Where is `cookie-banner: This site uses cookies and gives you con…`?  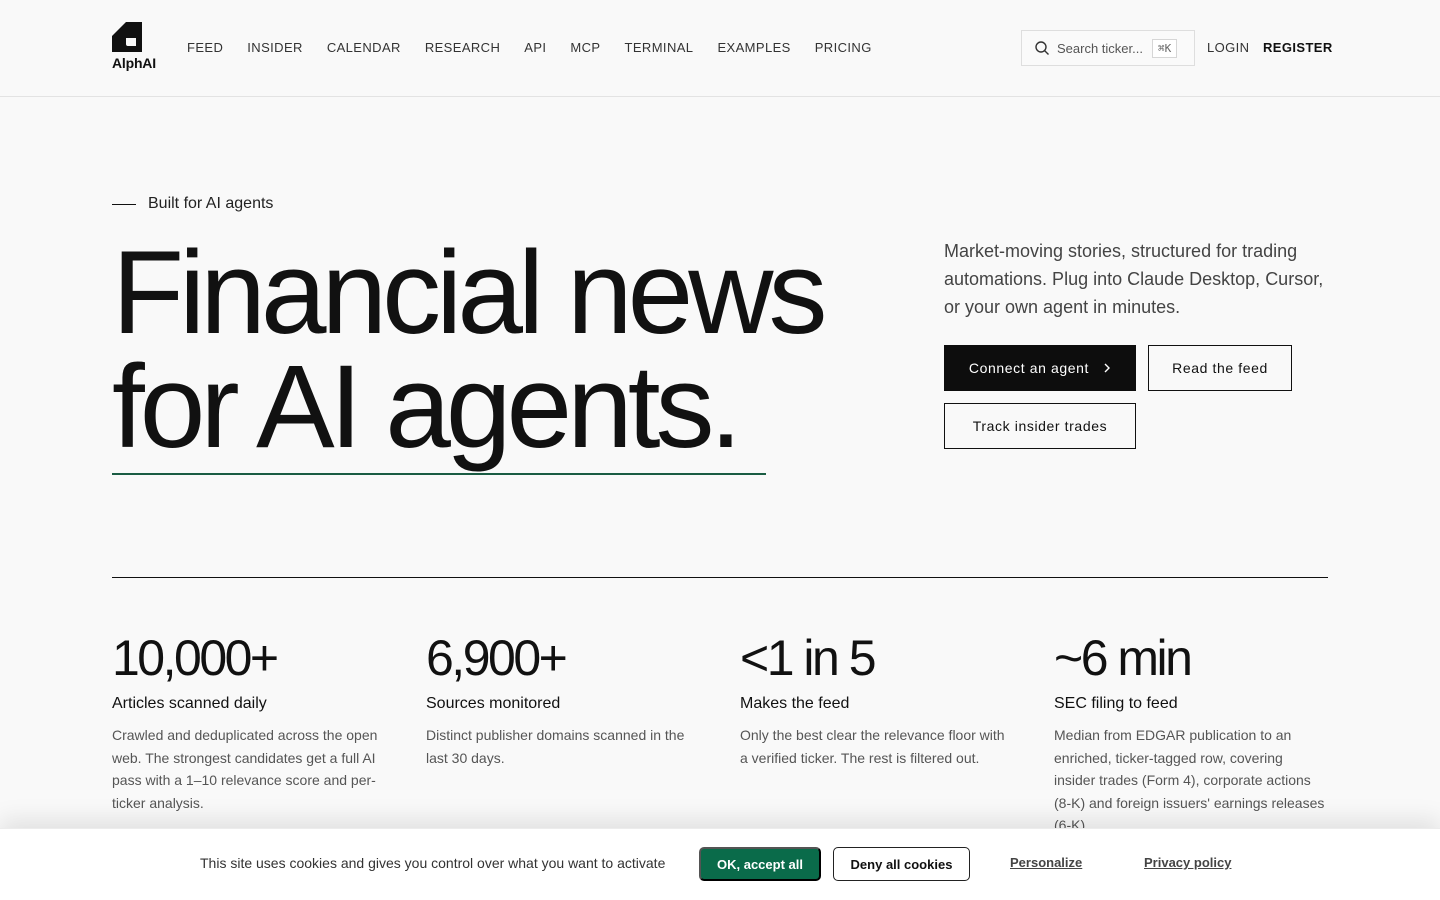 cookie-banner: This site uses cookies and gives you con… is located at coordinates (720, 864).